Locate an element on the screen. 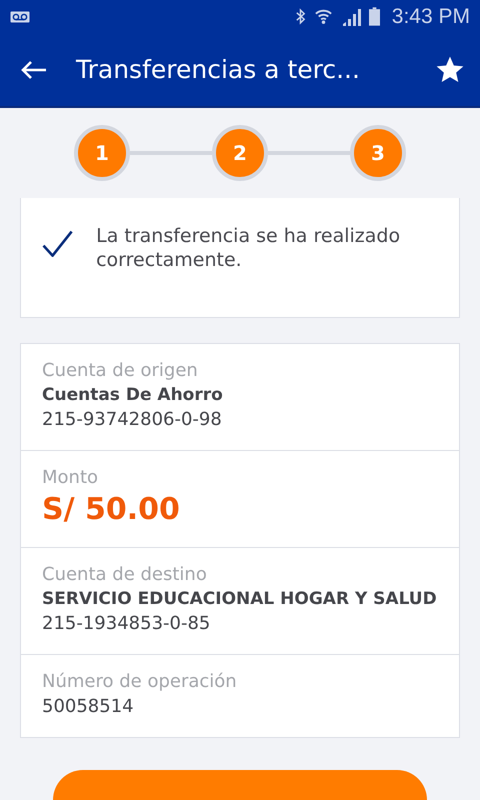 The width and height of the screenshot is (480, 800). field-label: Cuenta de origen is located at coordinates (120, 370).